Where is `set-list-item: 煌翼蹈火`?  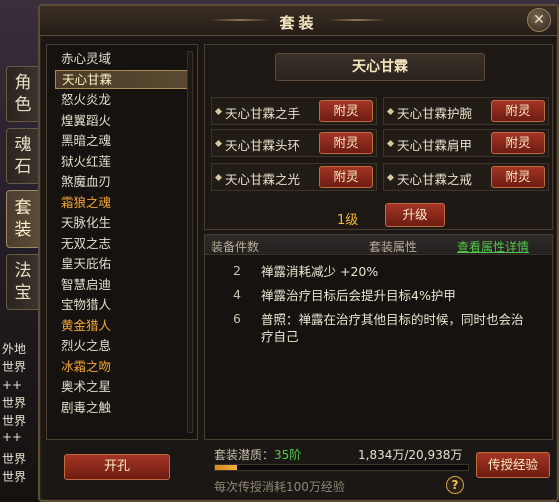
set-list-item: 煌翼蹈火 is located at coordinates (122, 120).